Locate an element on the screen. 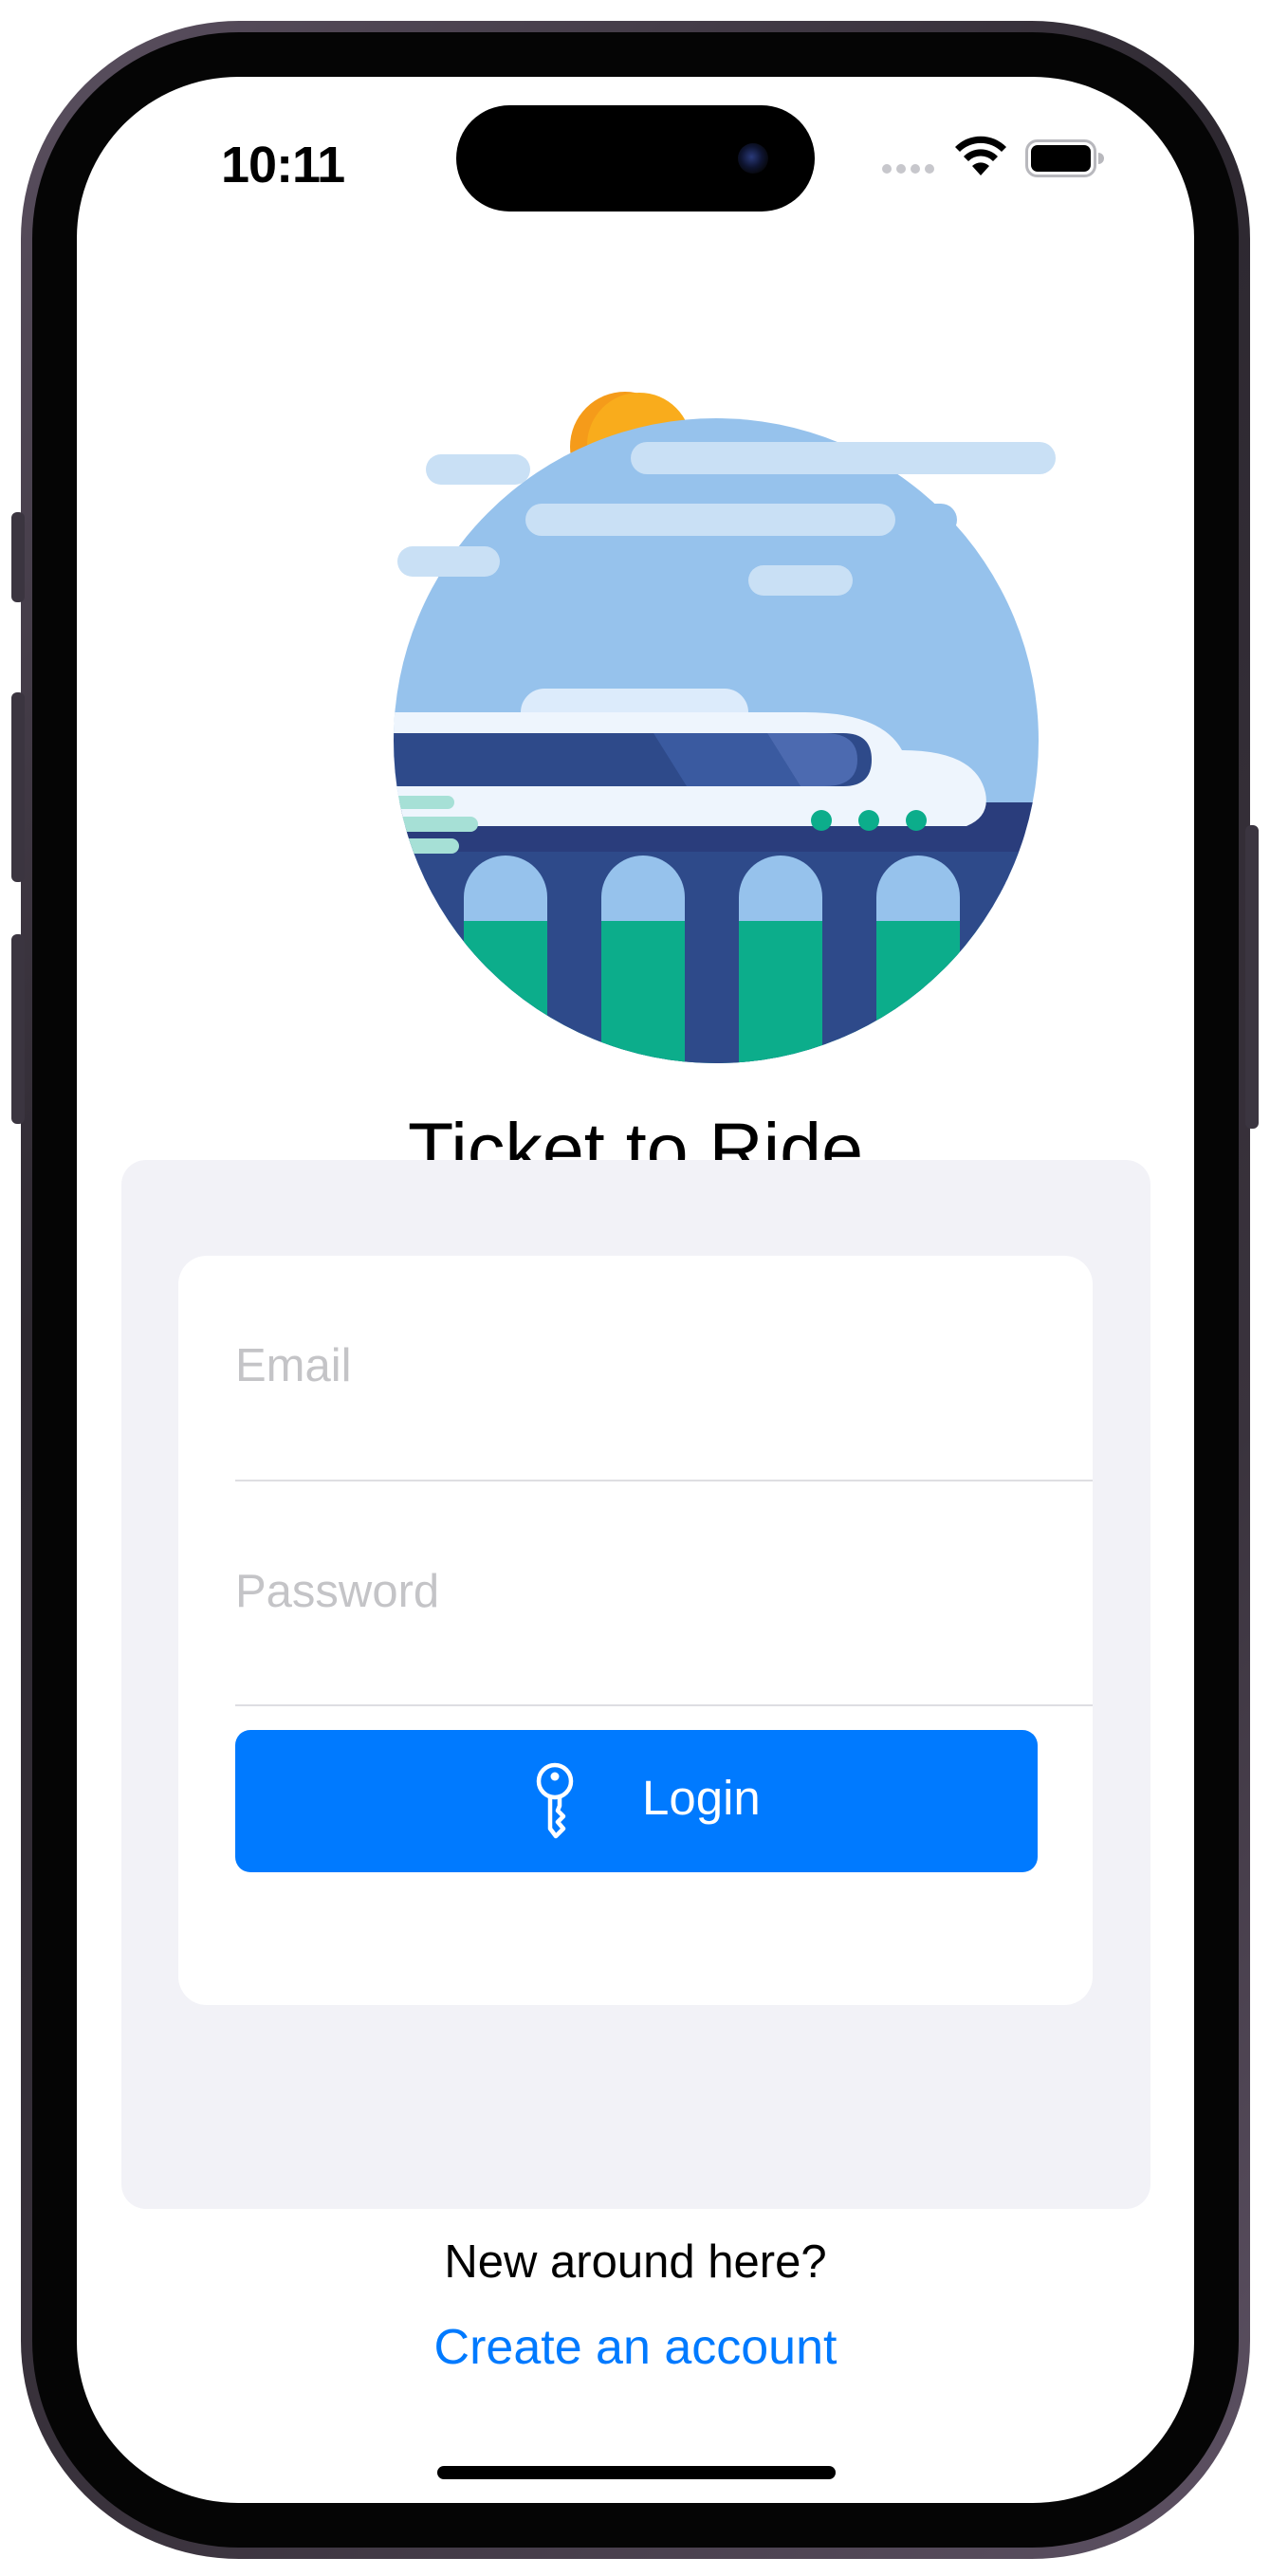  password-input is located at coordinates (652, 1591).